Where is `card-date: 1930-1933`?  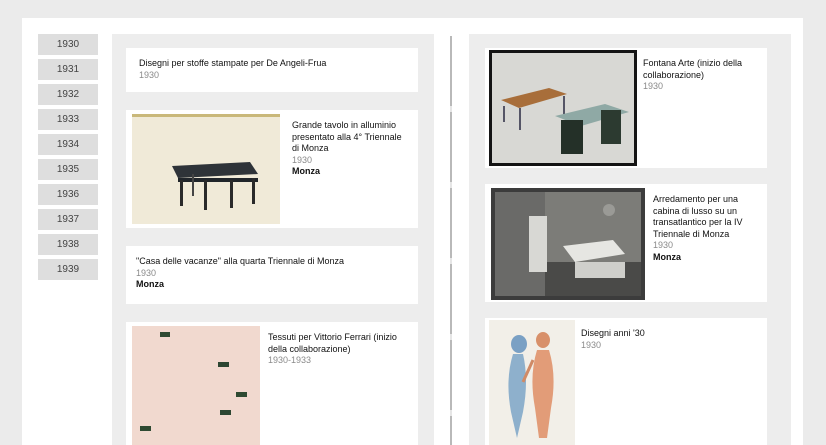
card-date: 1930-1933 is located at coordinates (290, 360).